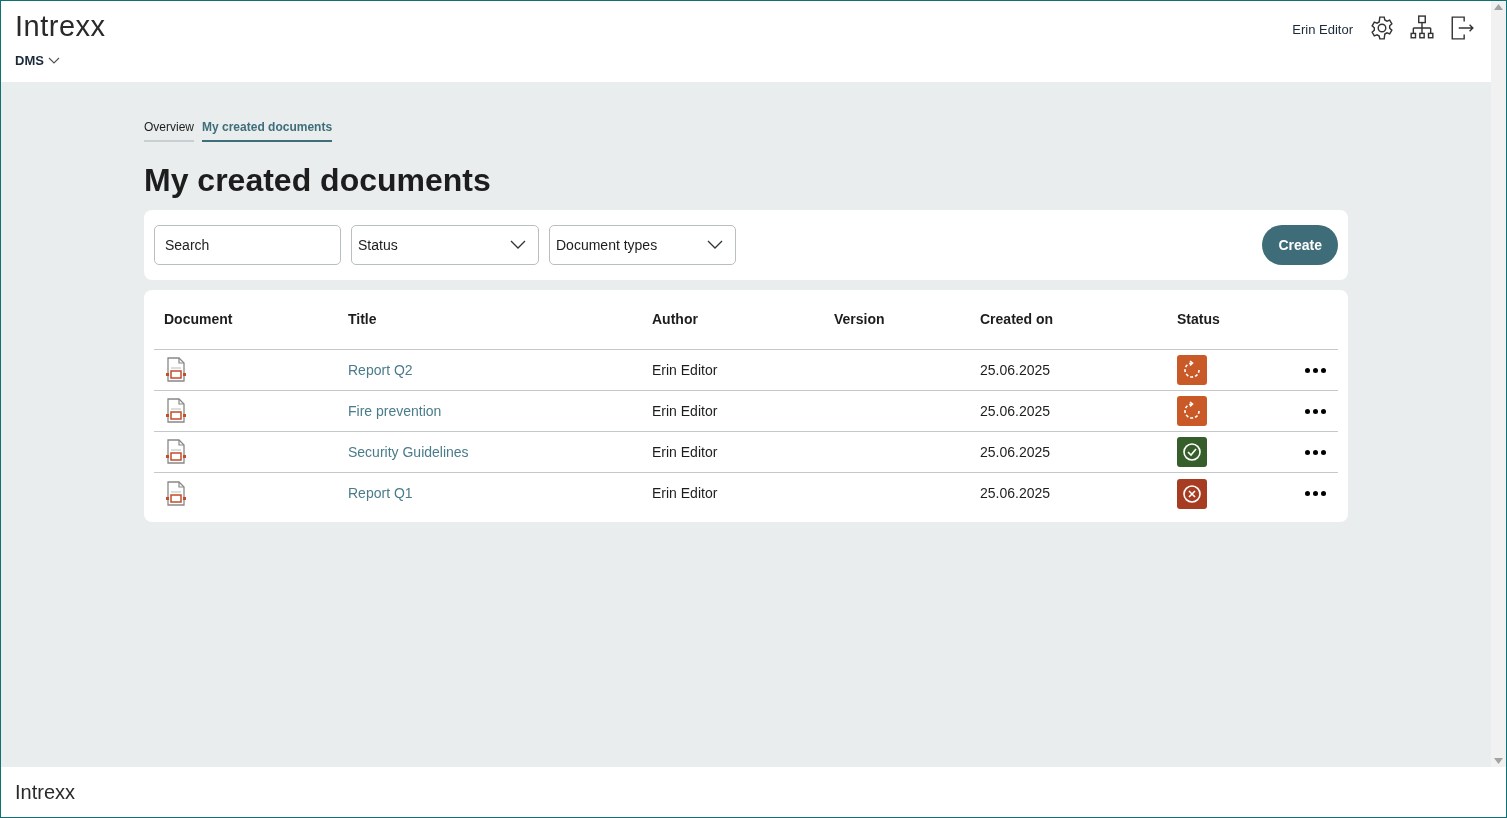 This screenshot has height=818, width=1507. I want to click on title-link: Report Q1, so click(380, 493).